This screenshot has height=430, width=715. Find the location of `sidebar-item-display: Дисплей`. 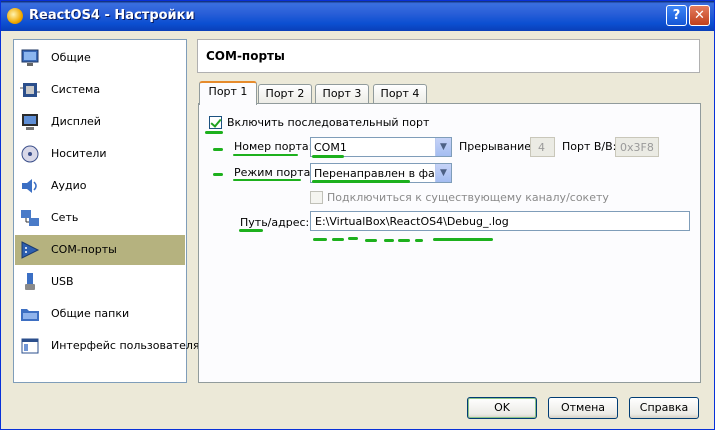

sidebar-item-display: Дисплей is located at coordinates (100, 122).